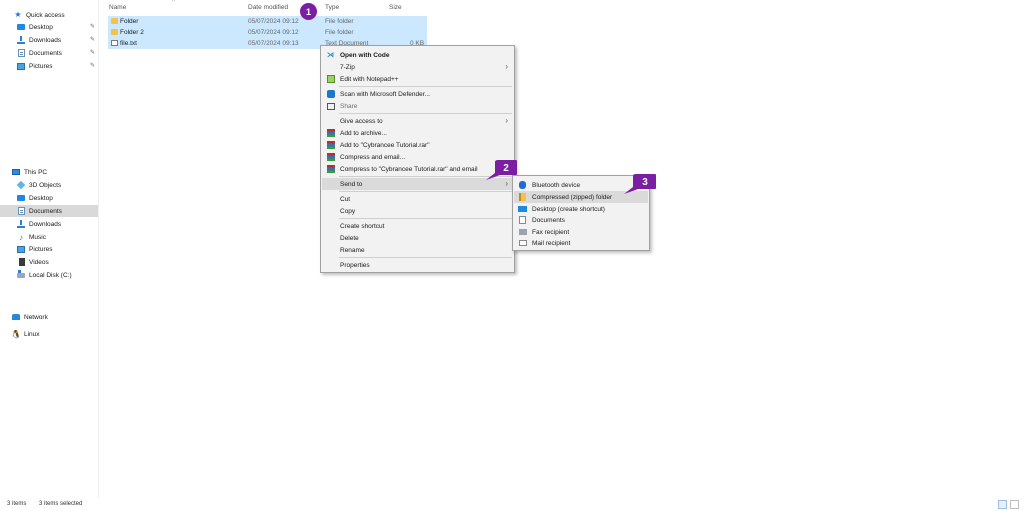 The width and height of the screenshot is (1024, 511). Describe the element at coordinates (1014, 504) in the screenshot. I see `large-icons-view-button` at that location.